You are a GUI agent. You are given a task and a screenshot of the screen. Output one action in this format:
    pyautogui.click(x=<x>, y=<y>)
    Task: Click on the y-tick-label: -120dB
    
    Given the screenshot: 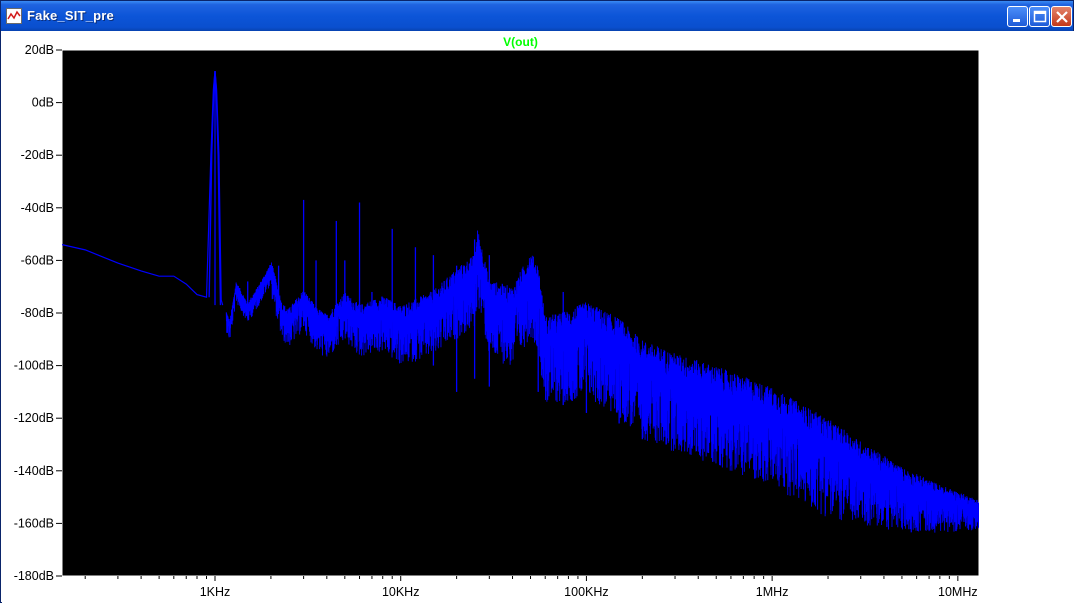 What is the action you would take?
    pyautogui.click(x=34, y=418)
    